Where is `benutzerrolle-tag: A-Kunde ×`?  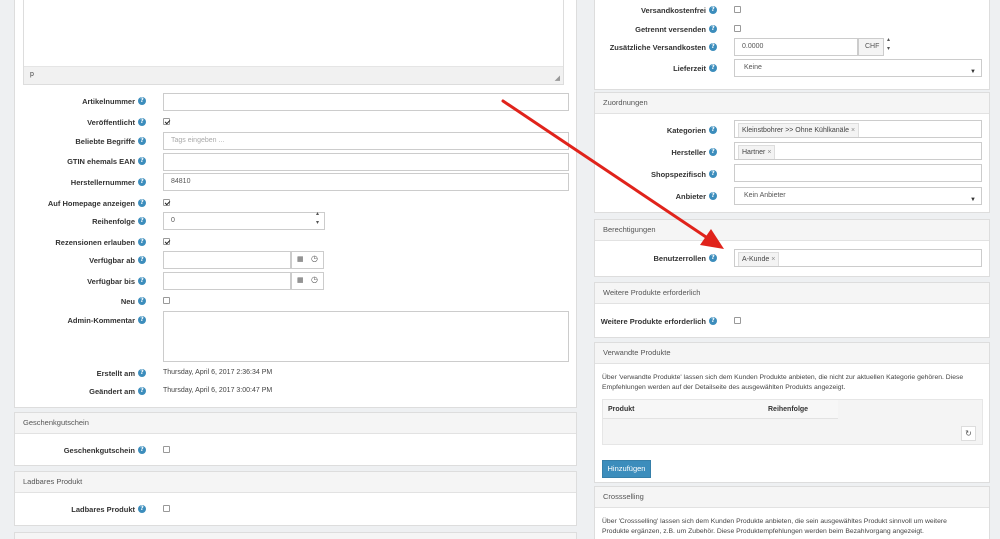
benutzerrolle-tag: A-Kunde × is located at coordinates (759, 259).